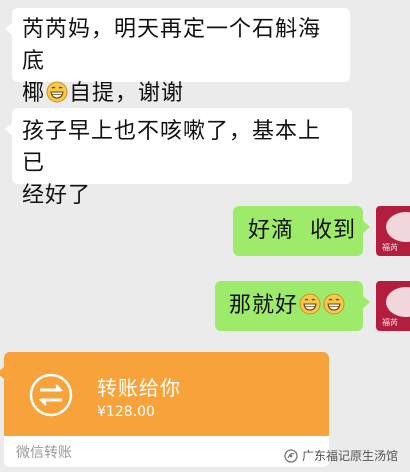 Image resolution: width=410 pixels, height=472 pixels. What do you see at coordinates (51, 395) in the screenshot?
I see `transfer-arrows-icon` at bounding box center [51, 395].